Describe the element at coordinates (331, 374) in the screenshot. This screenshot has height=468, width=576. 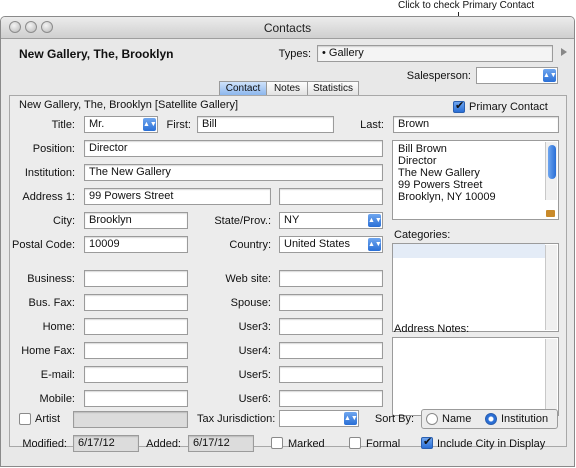
I see `user5-field` at that location.